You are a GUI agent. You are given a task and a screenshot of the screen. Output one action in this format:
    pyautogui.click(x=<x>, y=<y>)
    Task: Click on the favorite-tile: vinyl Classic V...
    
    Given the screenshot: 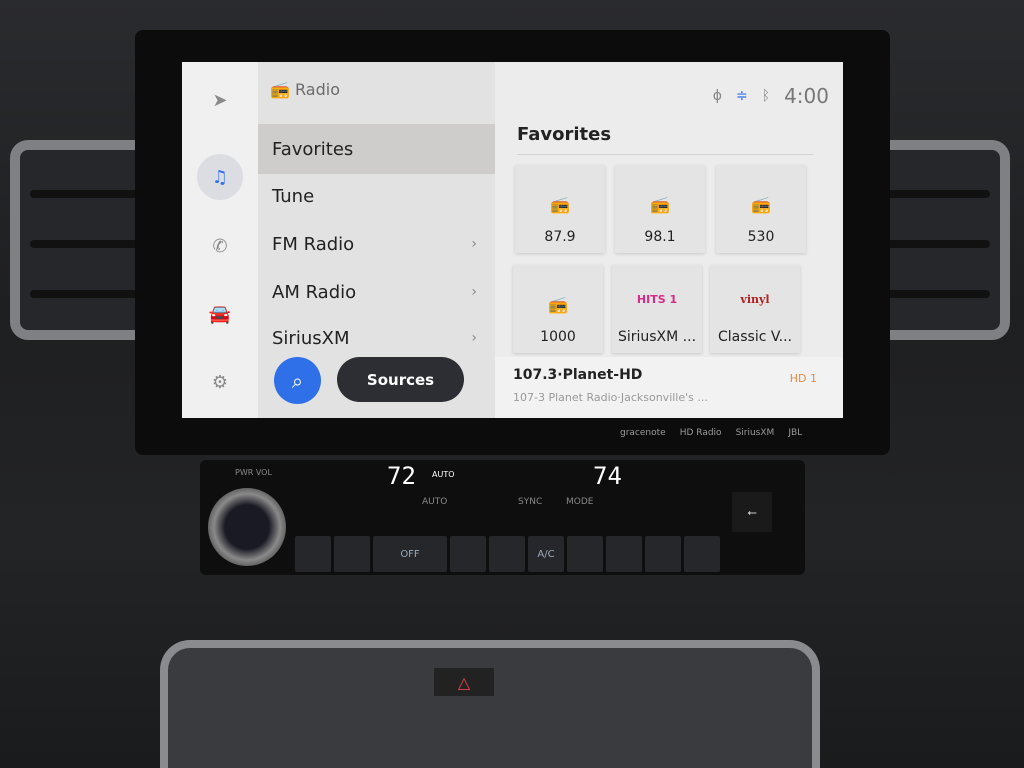 What is the action you would take?
    pyautogui.click(x=755, y=309)
    